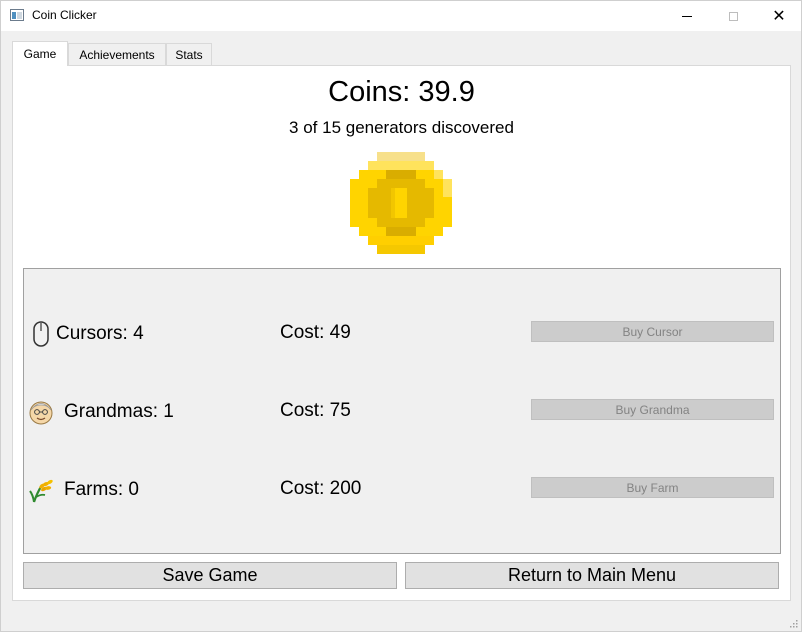 The height and width of the screenshot is (632, 802). I want to click on generator-cost: Cost: 49, so click(315, 332).